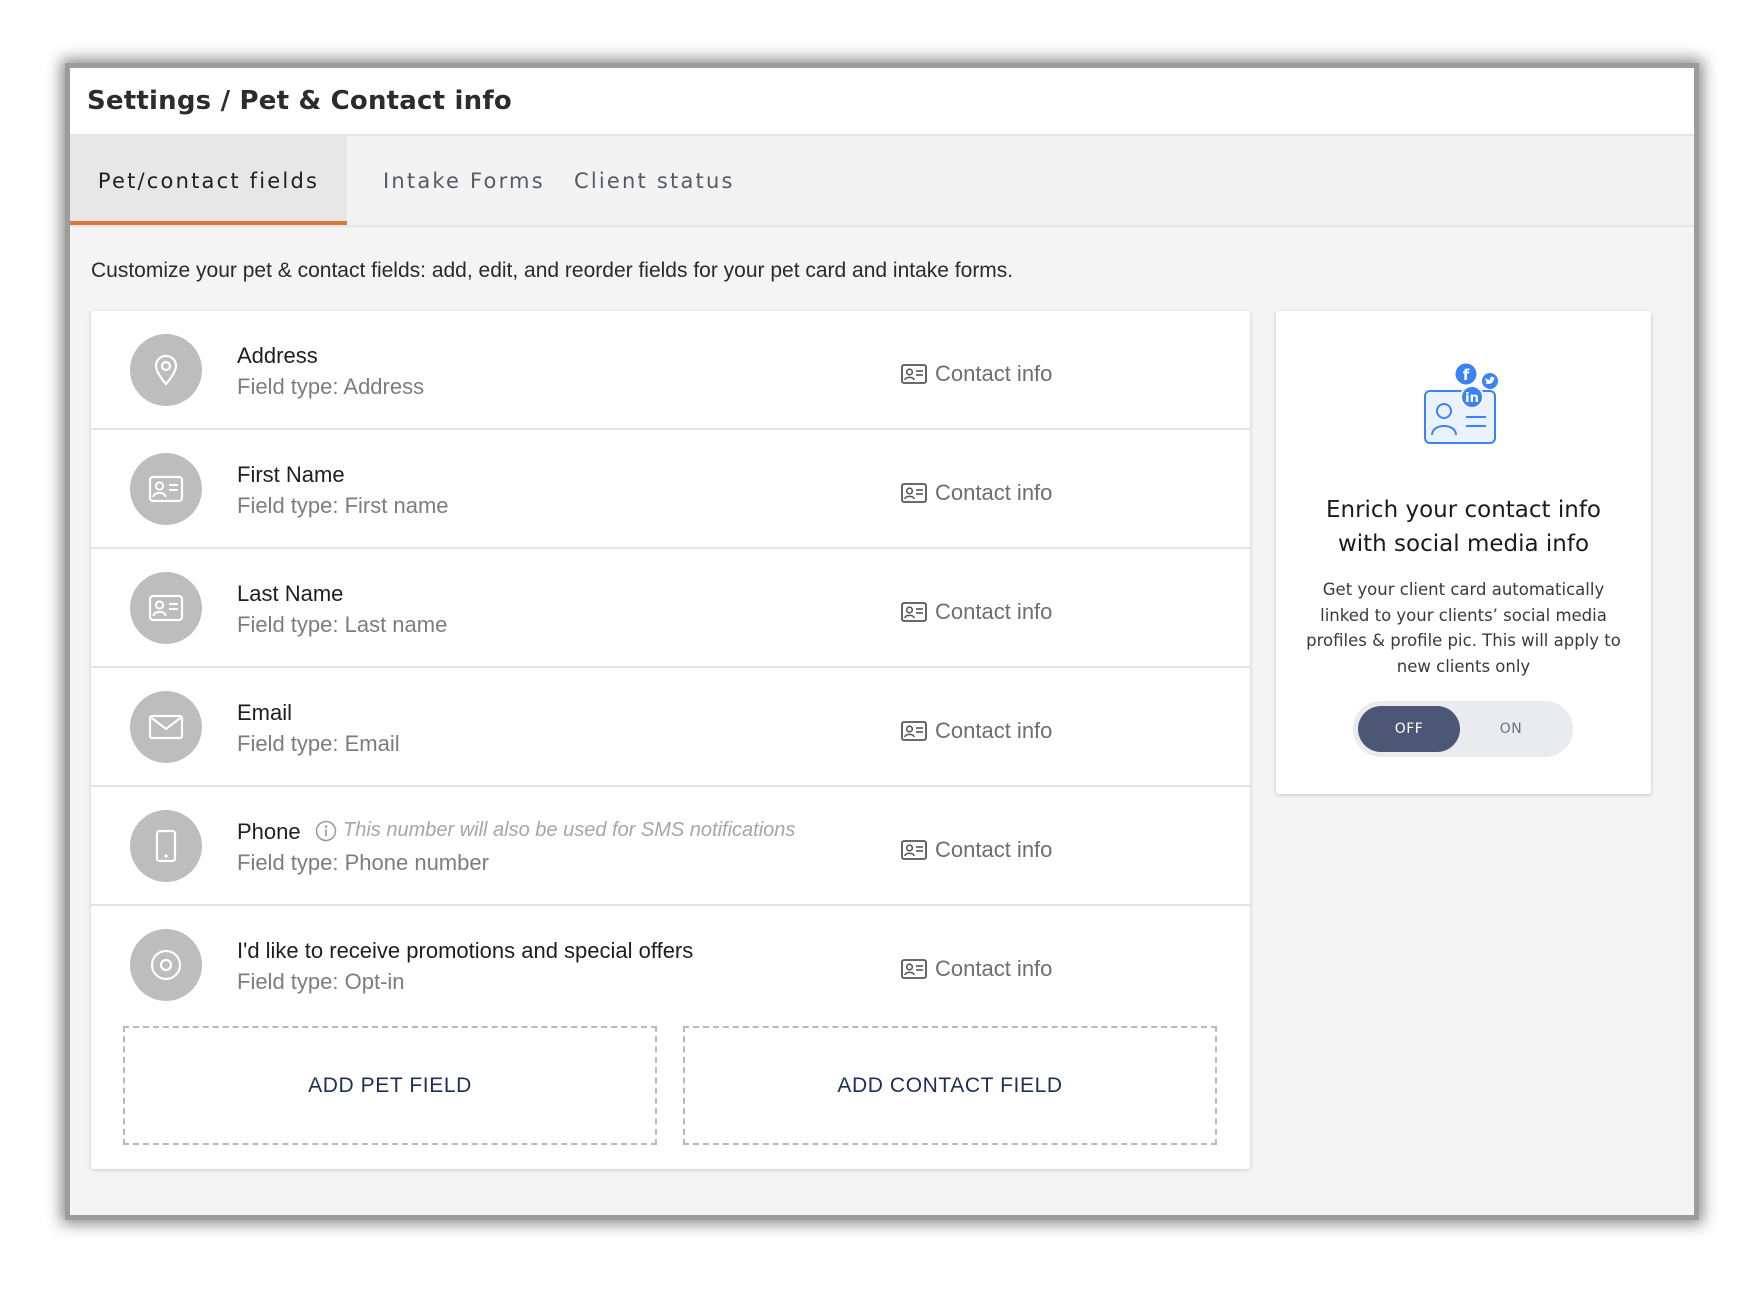 Image resolution: width=1764 pixels, height=1292 pixels. What do you see at coordinates (1409, 729) in the screenshot?
I see `toggle-off-option: OFF` at bounding box center [1409, 729].